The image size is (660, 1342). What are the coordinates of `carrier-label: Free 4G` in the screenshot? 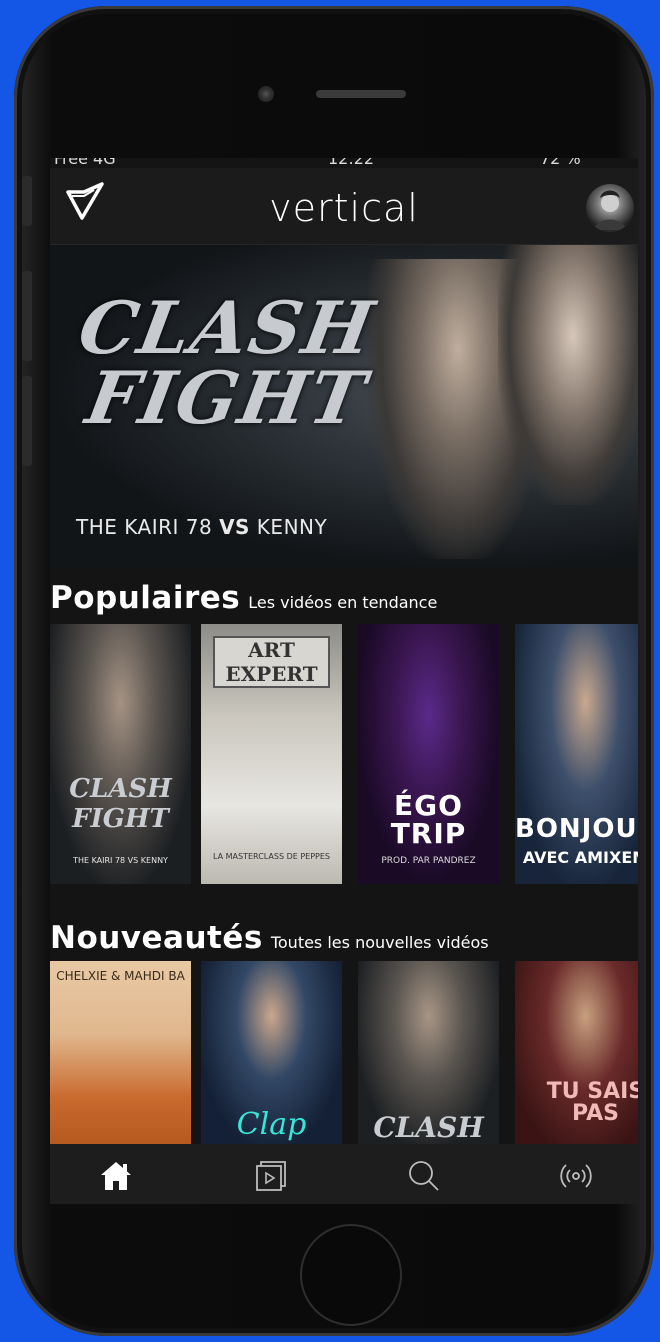 It's located at (85, 163).